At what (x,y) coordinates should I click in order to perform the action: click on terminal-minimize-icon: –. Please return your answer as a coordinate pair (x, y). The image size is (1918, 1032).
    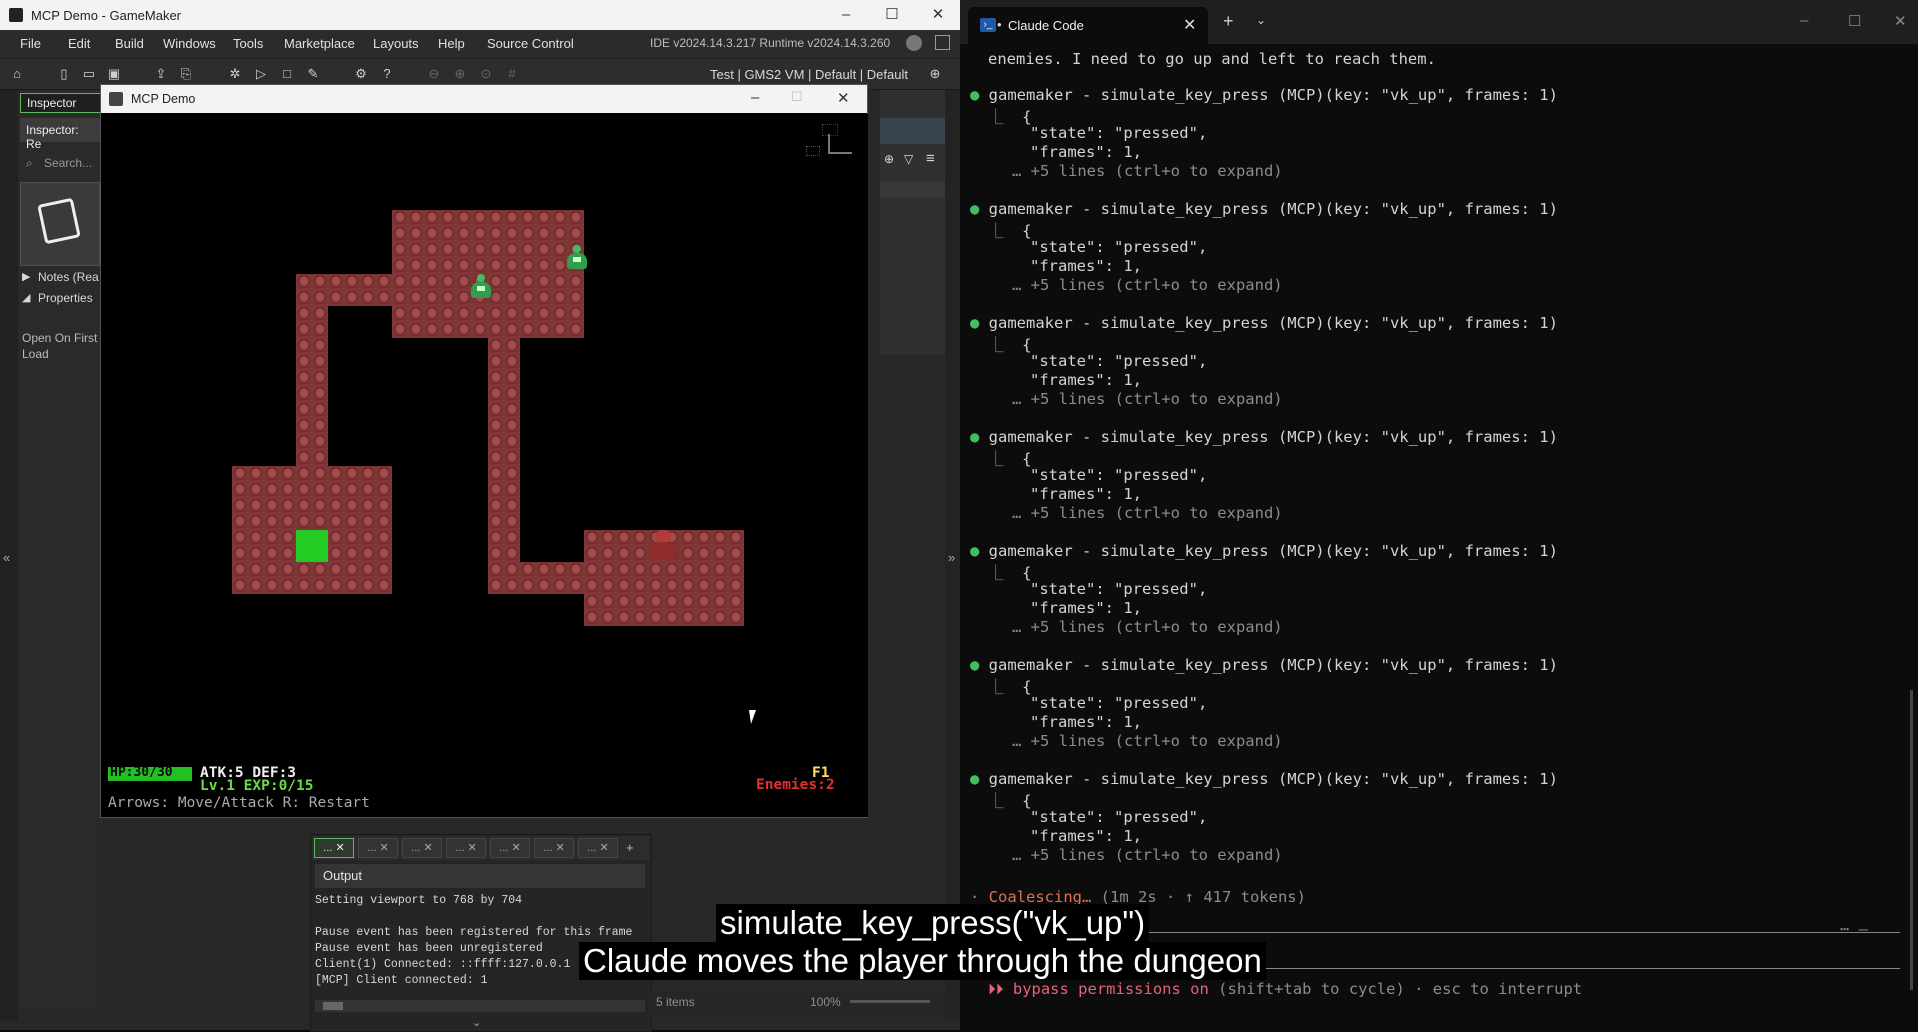
    Looking at the image, I should click on (1804, 20).